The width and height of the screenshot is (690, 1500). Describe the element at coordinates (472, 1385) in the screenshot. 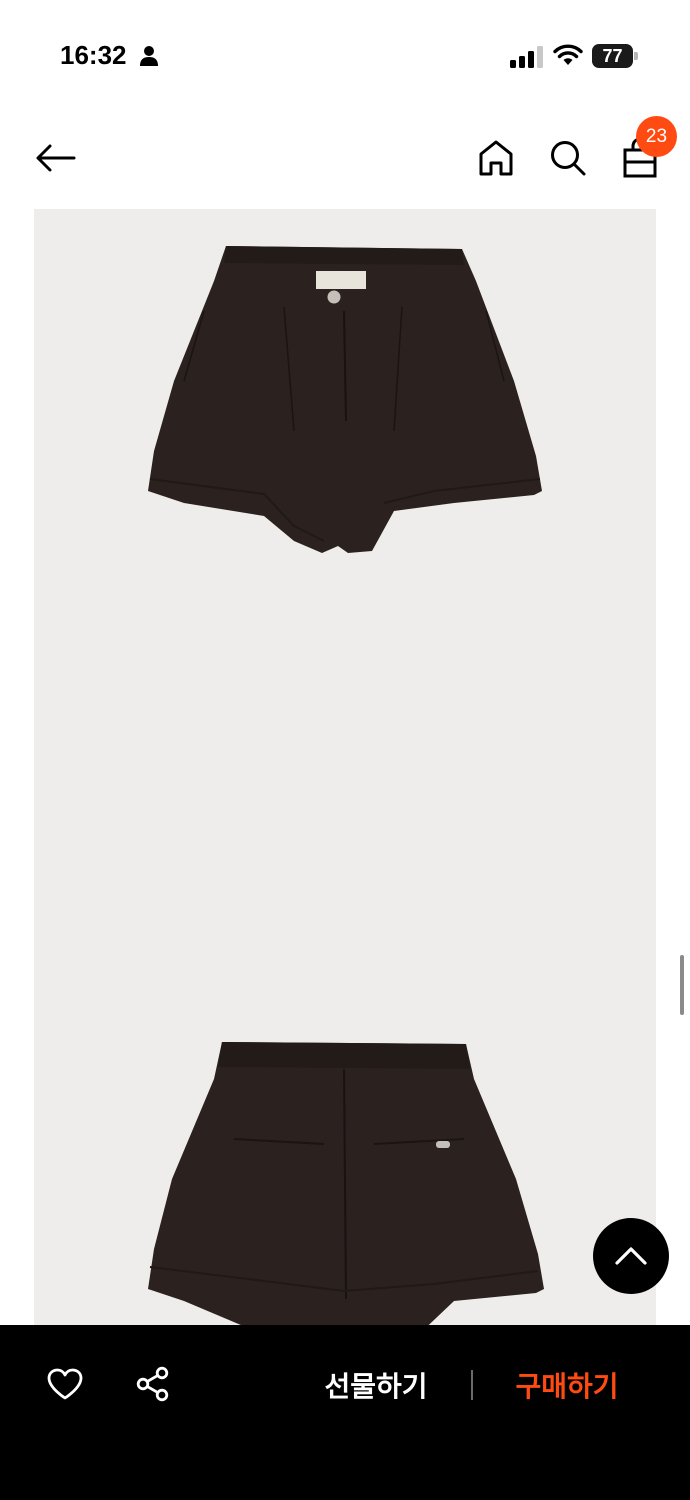

I see `divider` at that location.